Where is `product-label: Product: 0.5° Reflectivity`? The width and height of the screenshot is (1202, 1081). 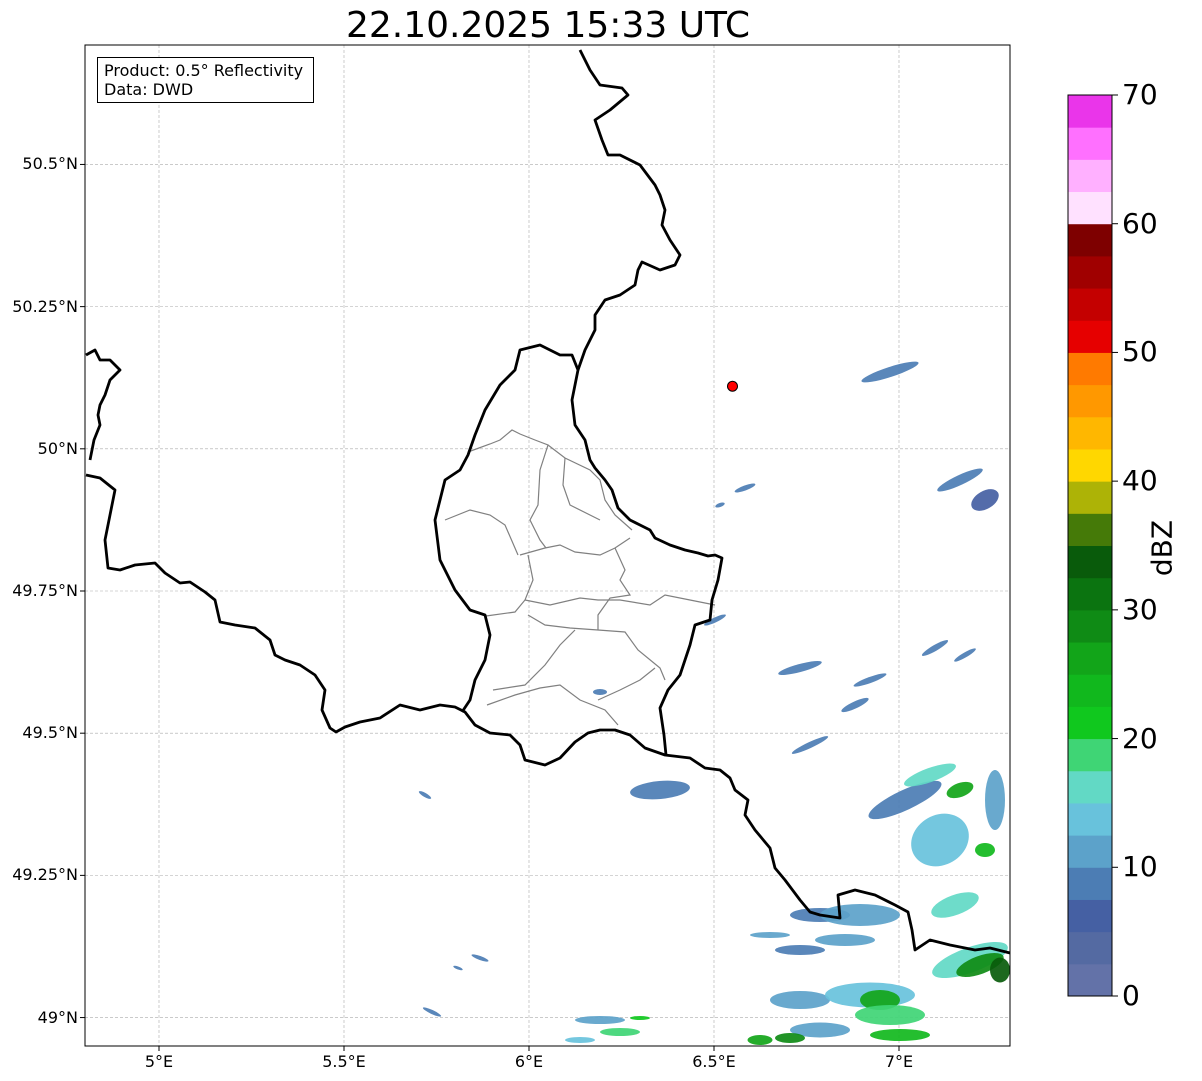
product-label: Product: 0.5° Reflectivity is located at coordinates (204, 70).